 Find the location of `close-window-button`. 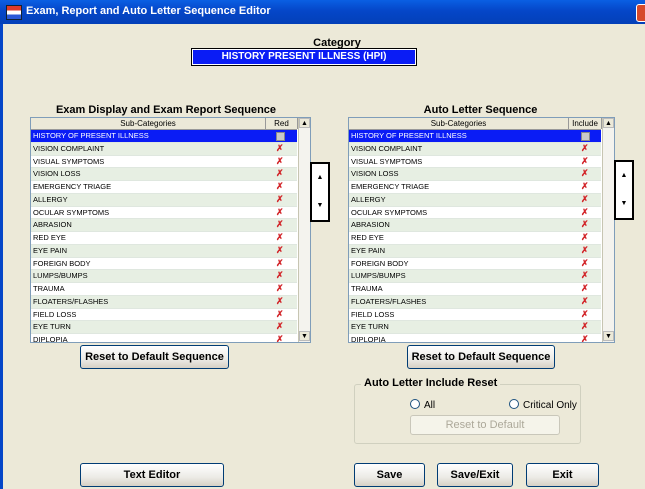

close-window-button is located at coordinates (640, 13).